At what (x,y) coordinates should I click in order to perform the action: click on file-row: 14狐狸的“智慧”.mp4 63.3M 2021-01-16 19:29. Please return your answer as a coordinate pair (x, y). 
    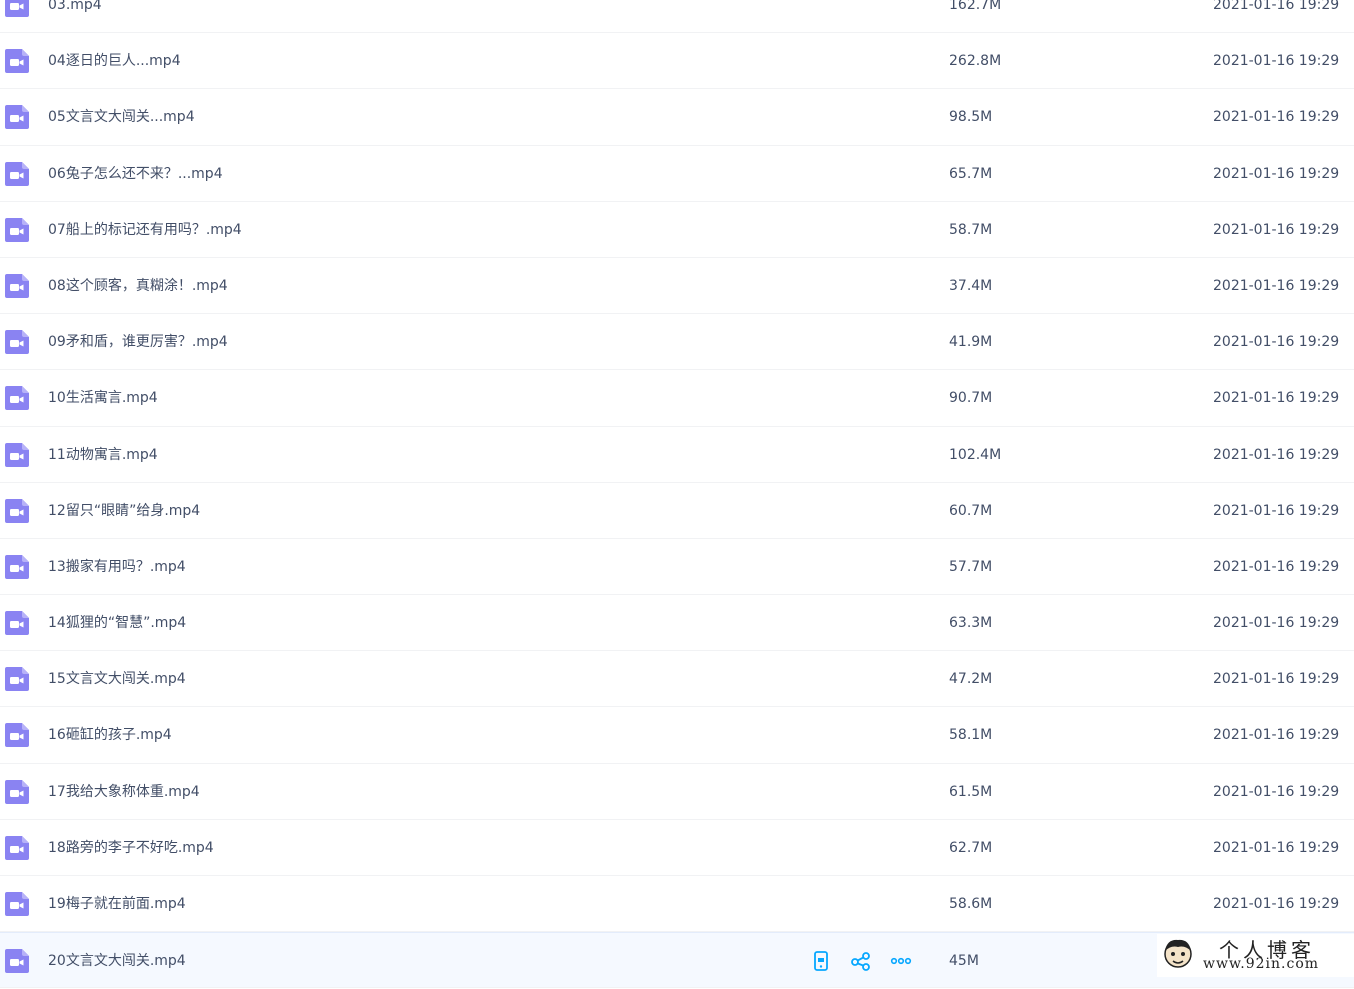
    Looking at the image, I should click on (677, 623).